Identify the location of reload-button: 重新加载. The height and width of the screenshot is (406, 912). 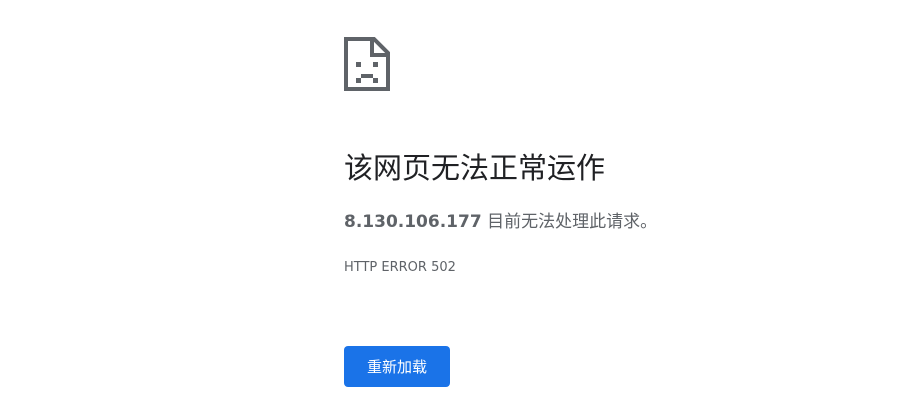
(397, 366).